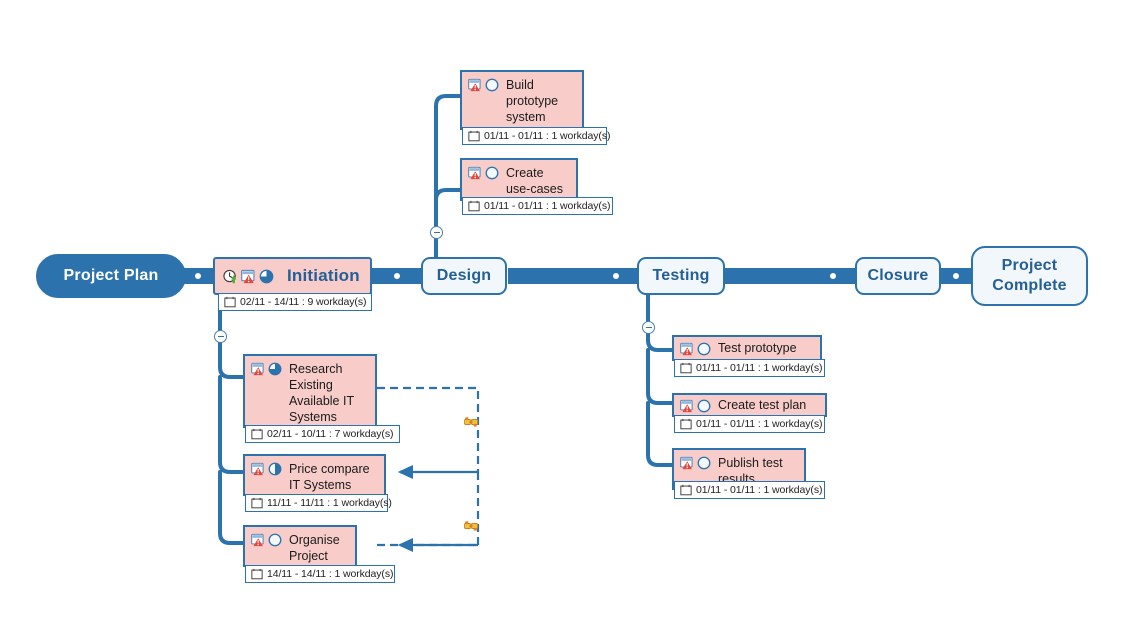 This screenshot has height=640, width=1140. I want to click on progress-three-quarter-icon, so click(275, 369).